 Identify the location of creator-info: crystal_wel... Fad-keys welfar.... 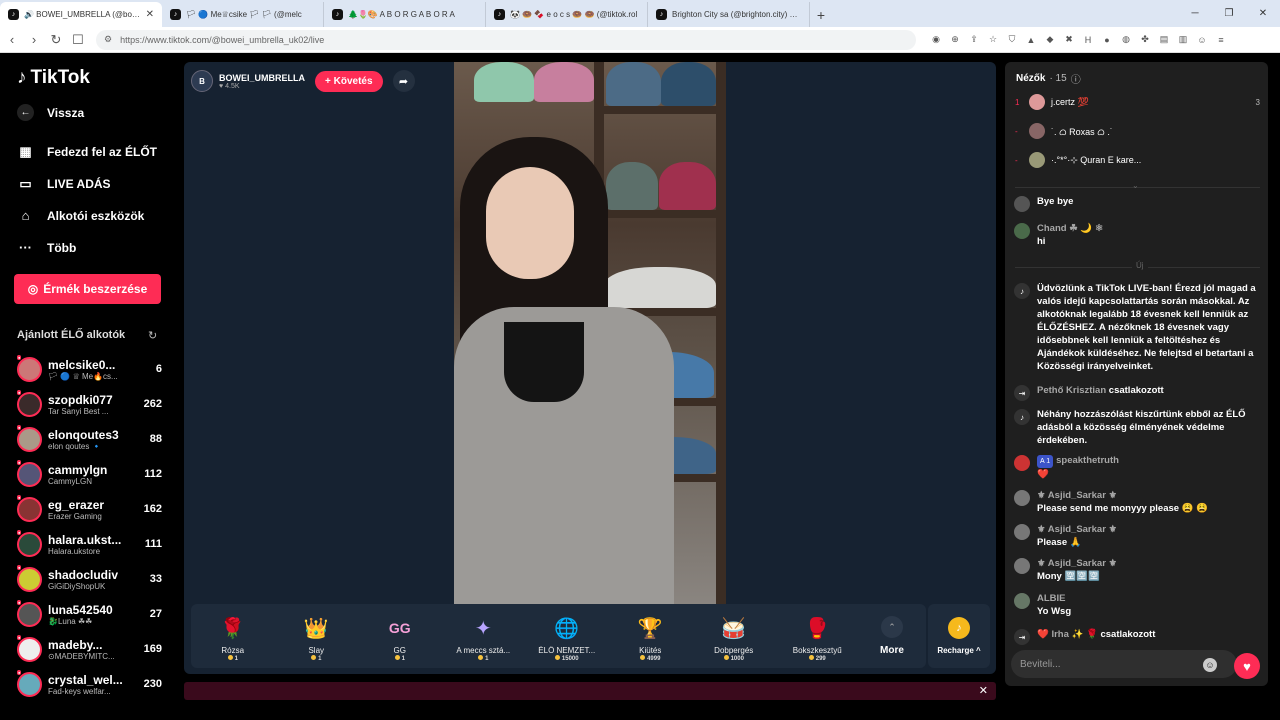
(92, 684).